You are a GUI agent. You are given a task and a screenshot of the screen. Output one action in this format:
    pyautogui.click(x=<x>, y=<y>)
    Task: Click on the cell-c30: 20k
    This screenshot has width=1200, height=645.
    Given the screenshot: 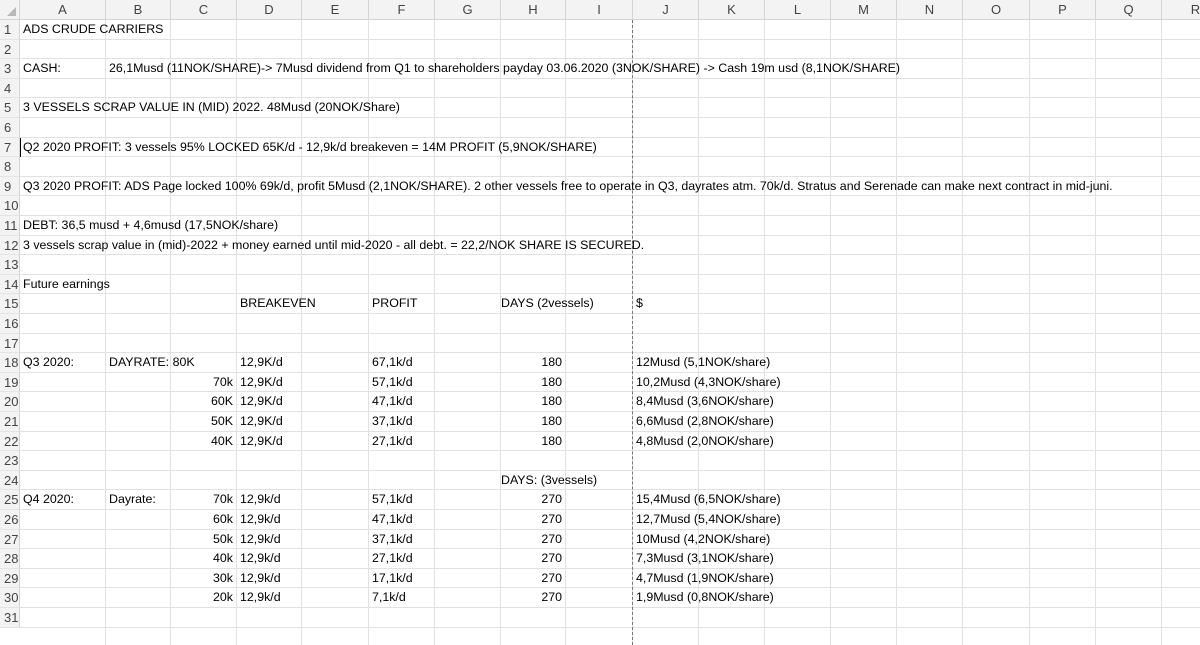 What is the action you would take?
    pyautogui.click(x=204, y=598)
    